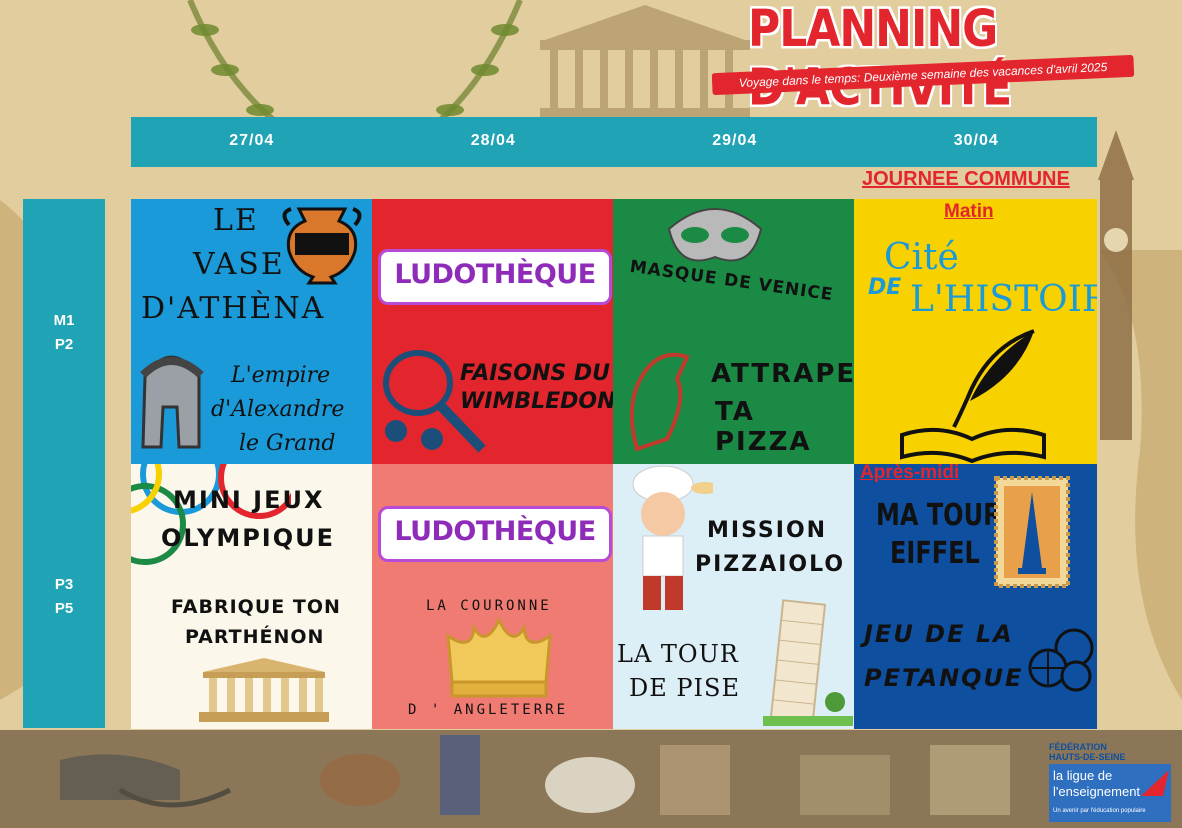 This screenshot has height=828, width=1182. I want to click on logo-triangle-icon, so click(1155, 783).